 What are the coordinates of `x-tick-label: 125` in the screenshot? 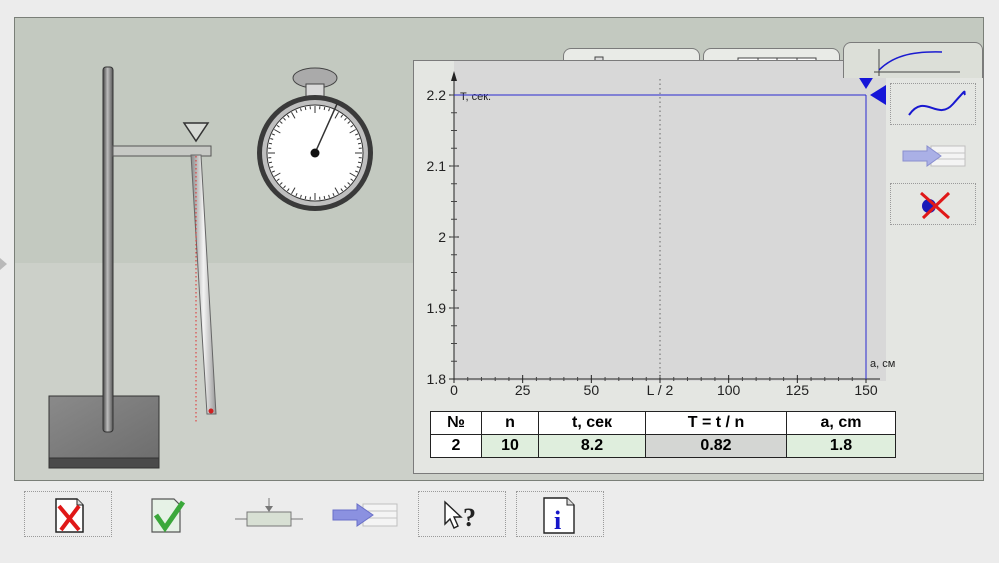 It's located at (798, 390).